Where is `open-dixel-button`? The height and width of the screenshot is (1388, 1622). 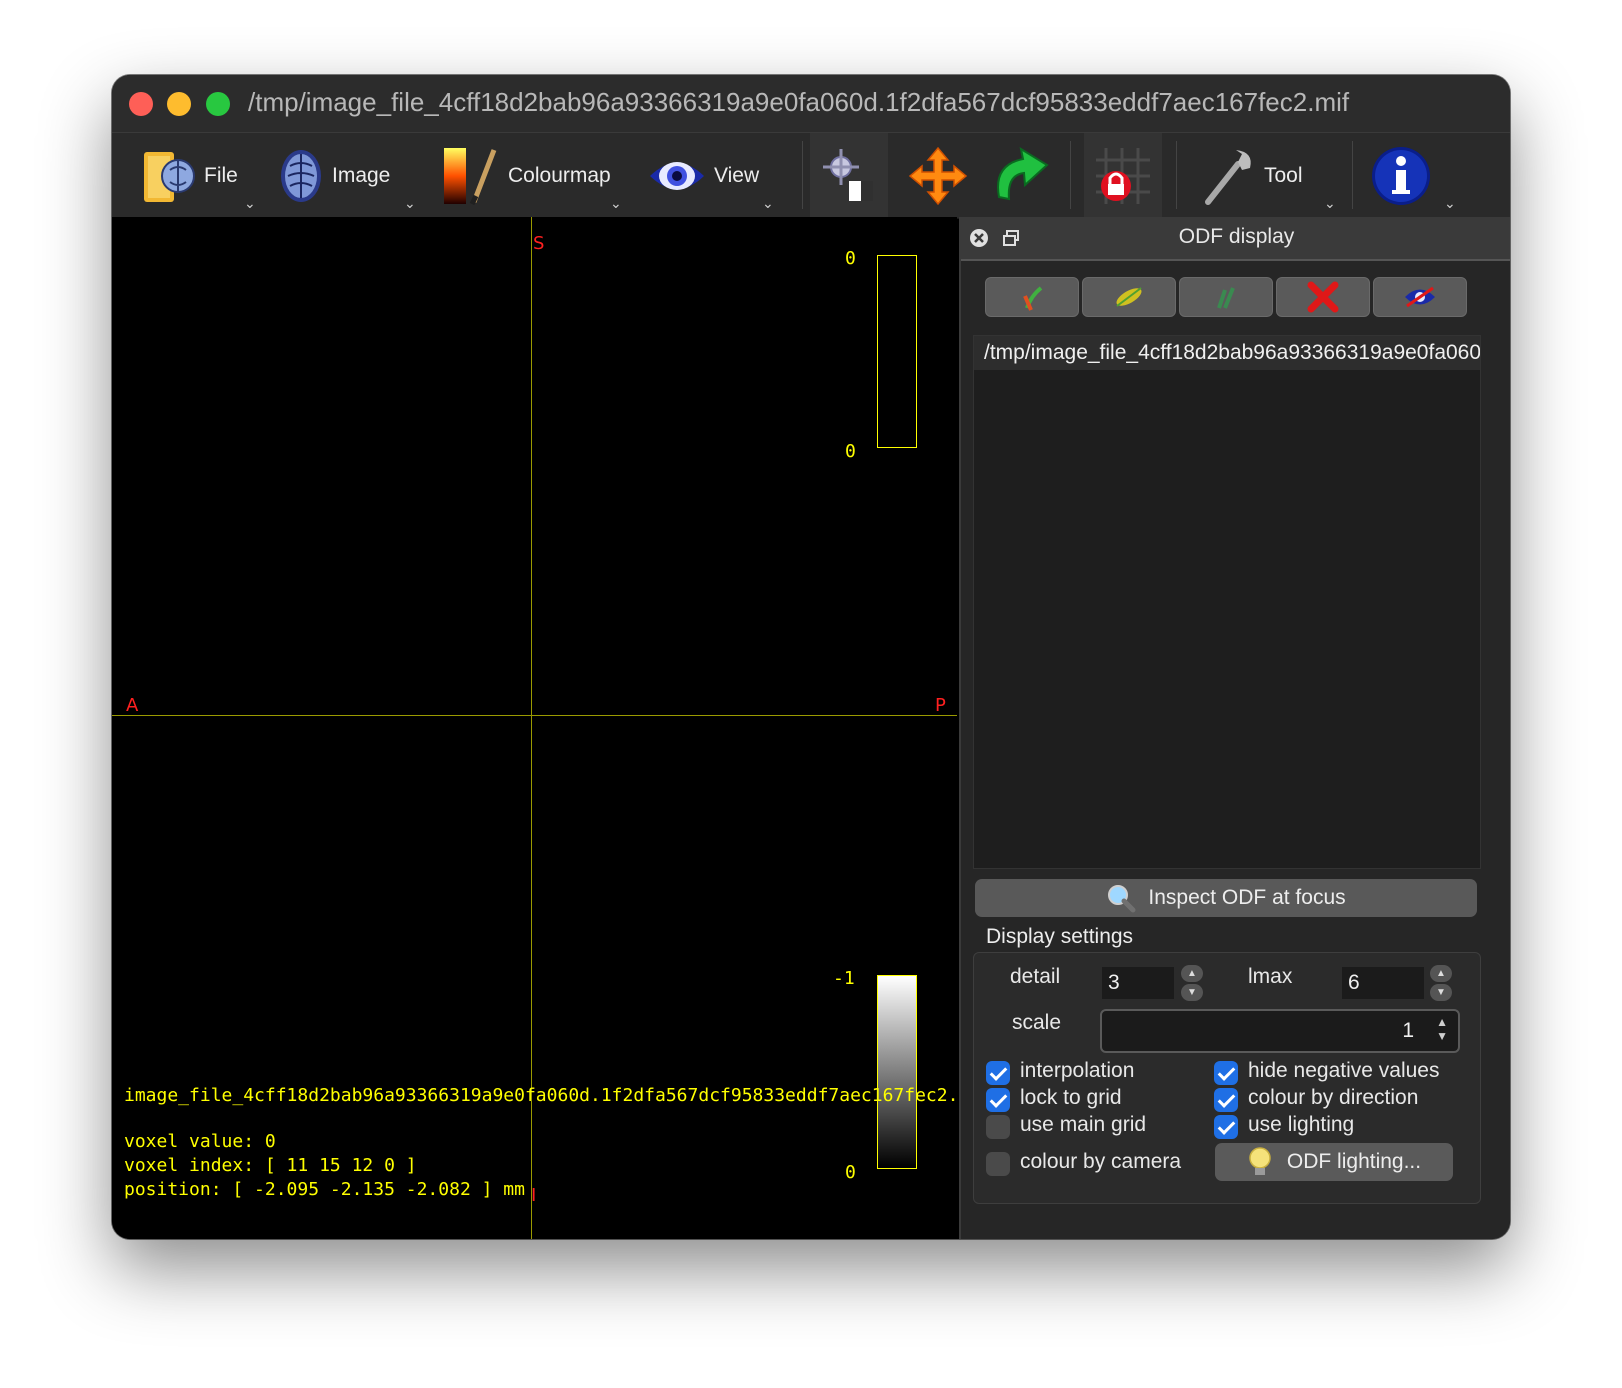 open-dixel-button is located at coordinates (1226, 297).